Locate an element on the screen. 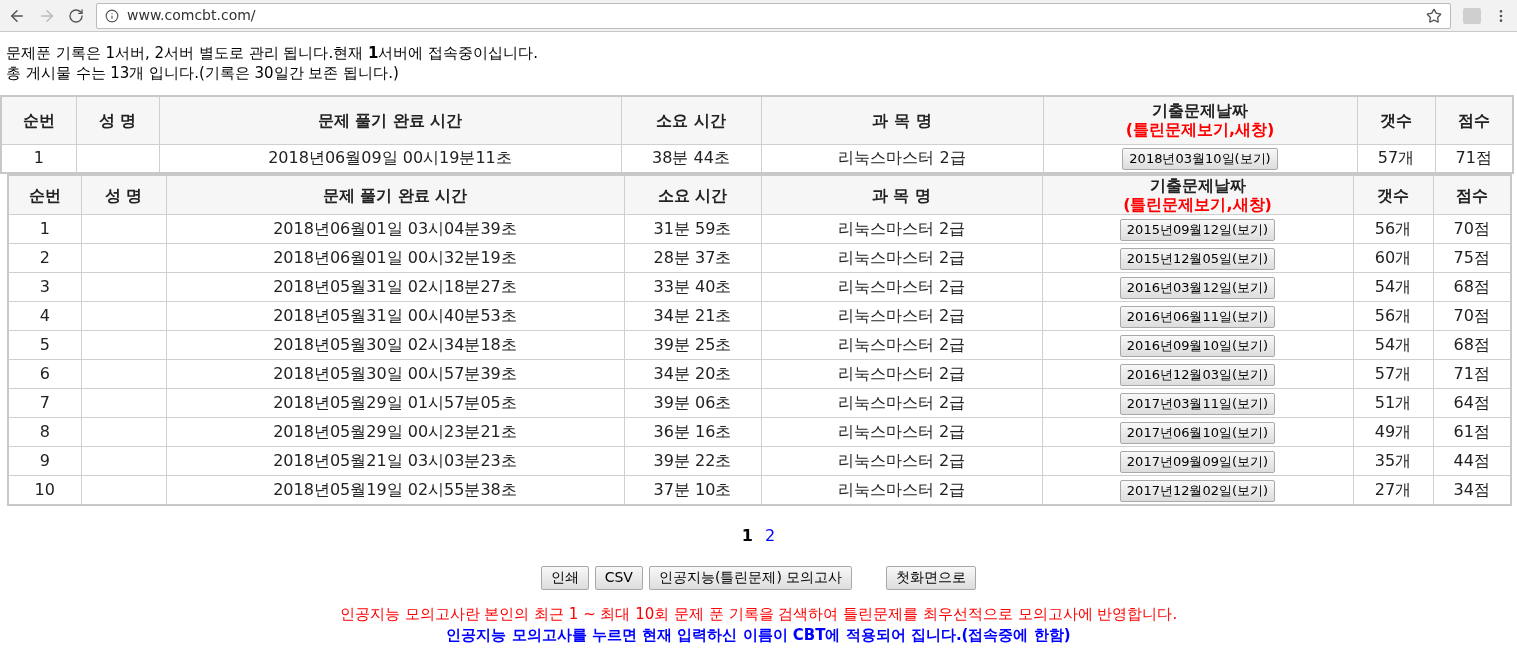 The width and height of the screenshot is (1517, 666). view-exam-button: 2016년12월03일(보기) is located at coordinates (1197, 374).